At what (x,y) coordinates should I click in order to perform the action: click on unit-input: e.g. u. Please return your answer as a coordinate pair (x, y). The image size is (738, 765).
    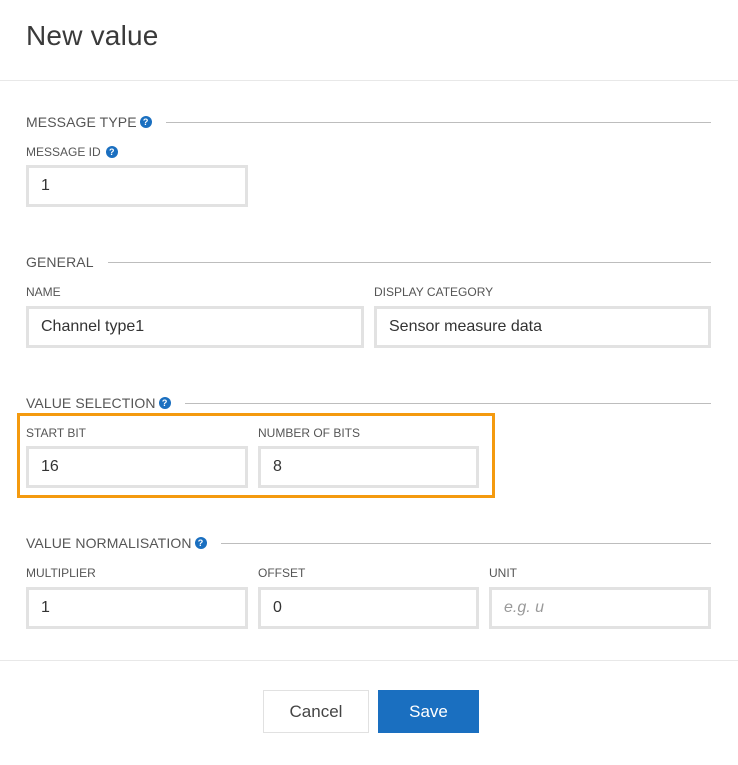
    Looking at the image, I should click on (600, 608).